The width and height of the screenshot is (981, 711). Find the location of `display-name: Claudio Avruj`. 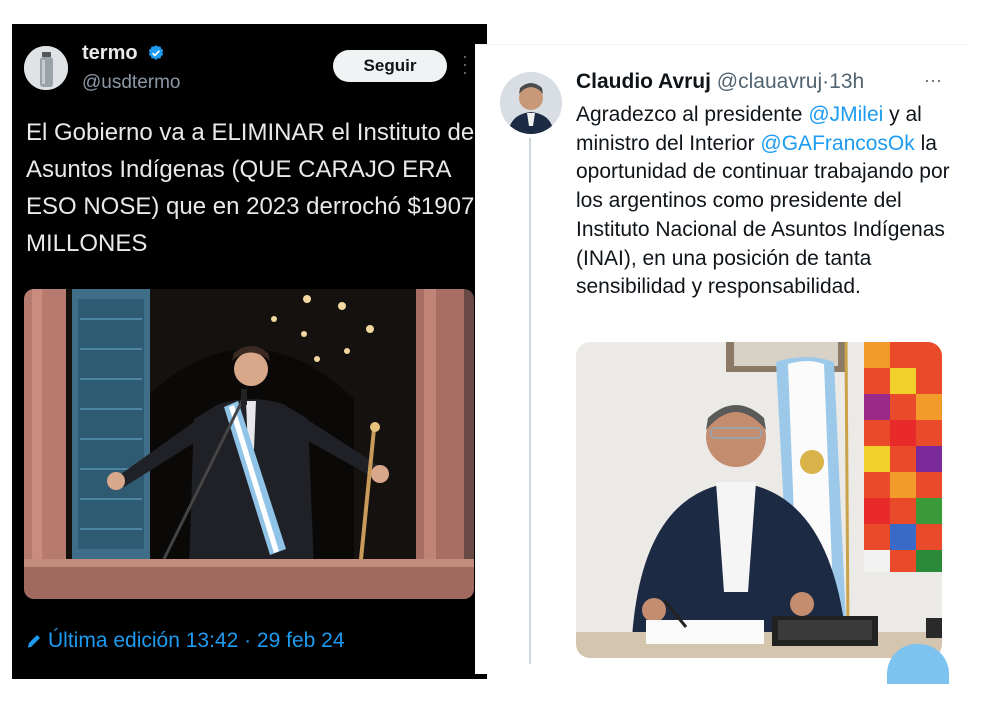

display-name: Claudio Avruj is located at coordinates (643, 81).